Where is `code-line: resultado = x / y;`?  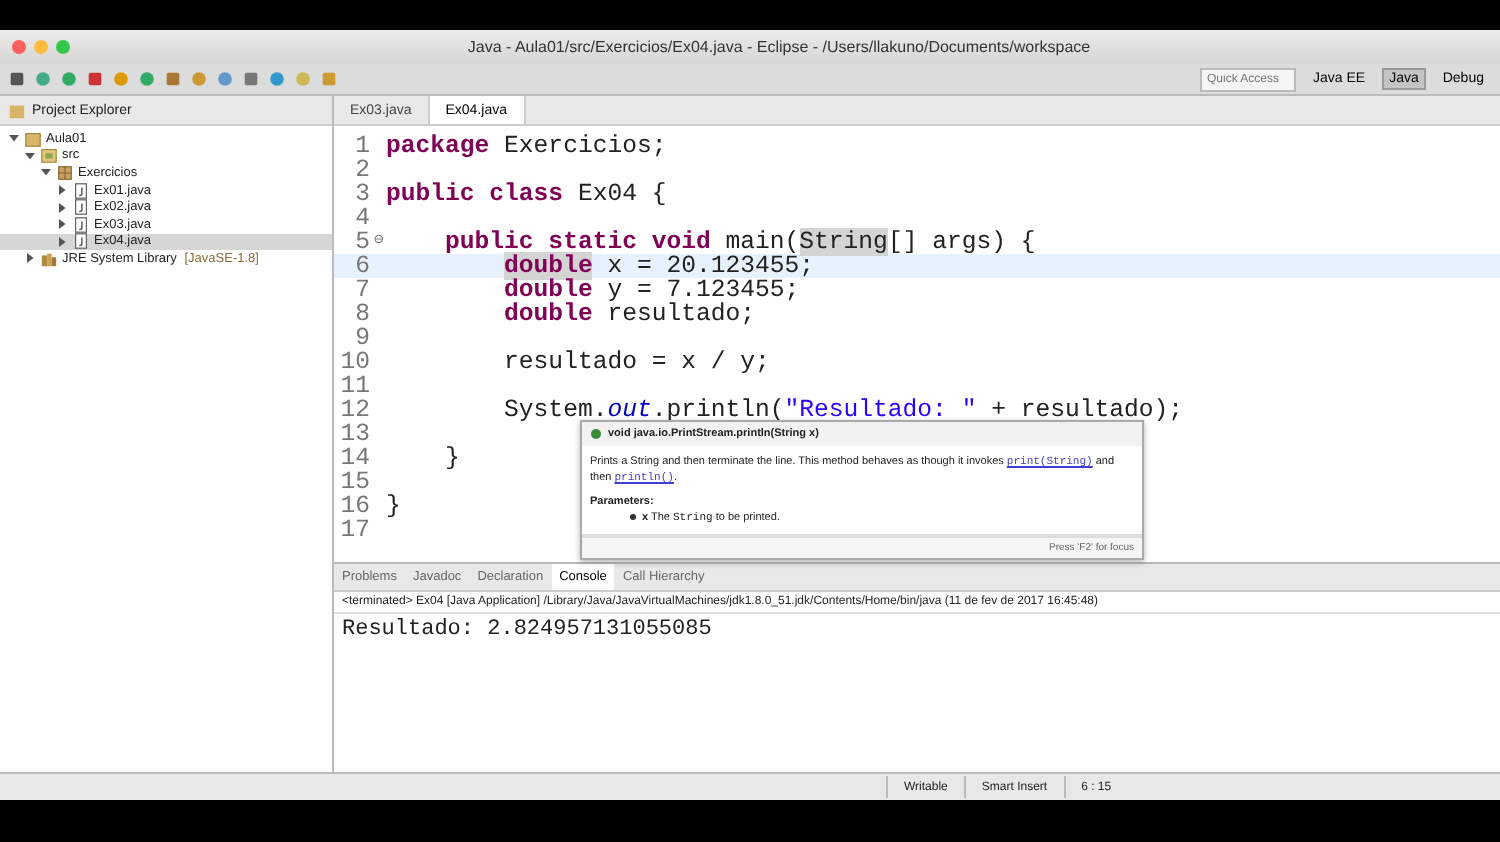 code-line: resultado = x / y; is located at coordinates (636, 362).